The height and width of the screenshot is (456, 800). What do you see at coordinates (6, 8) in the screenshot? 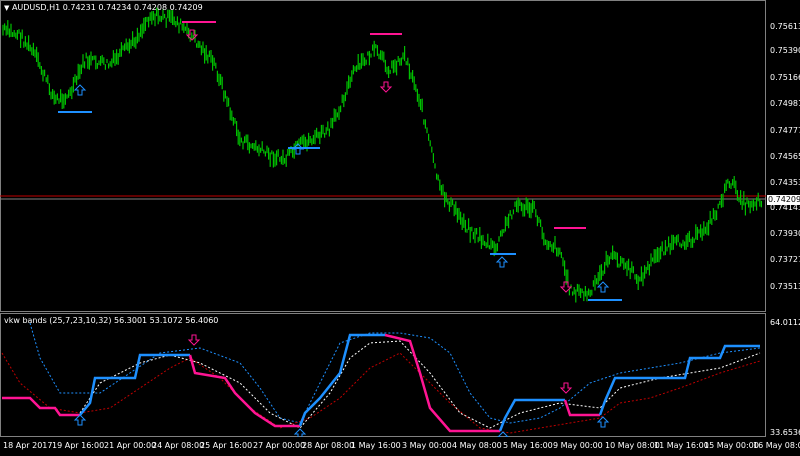
I see `dropdown-triangle-icon: ▼` at bounding box center [6, 8].